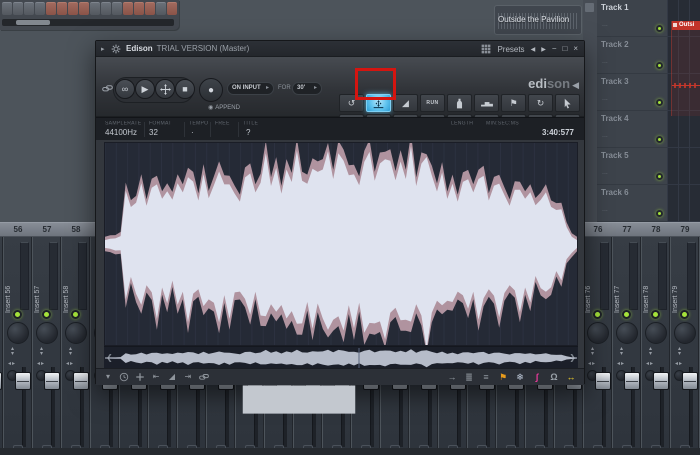 The height and width of the screenshot is (455, 700). Describe the element at coordinates (567, 103) in the screenshot. I see `paste-tool-button` at that location.